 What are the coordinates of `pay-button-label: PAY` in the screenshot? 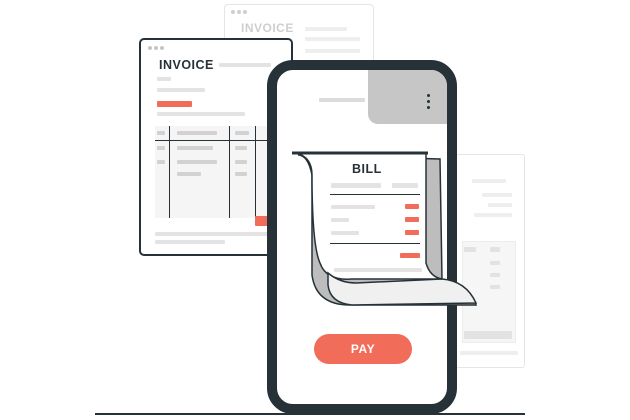 It's located at (363, 349).